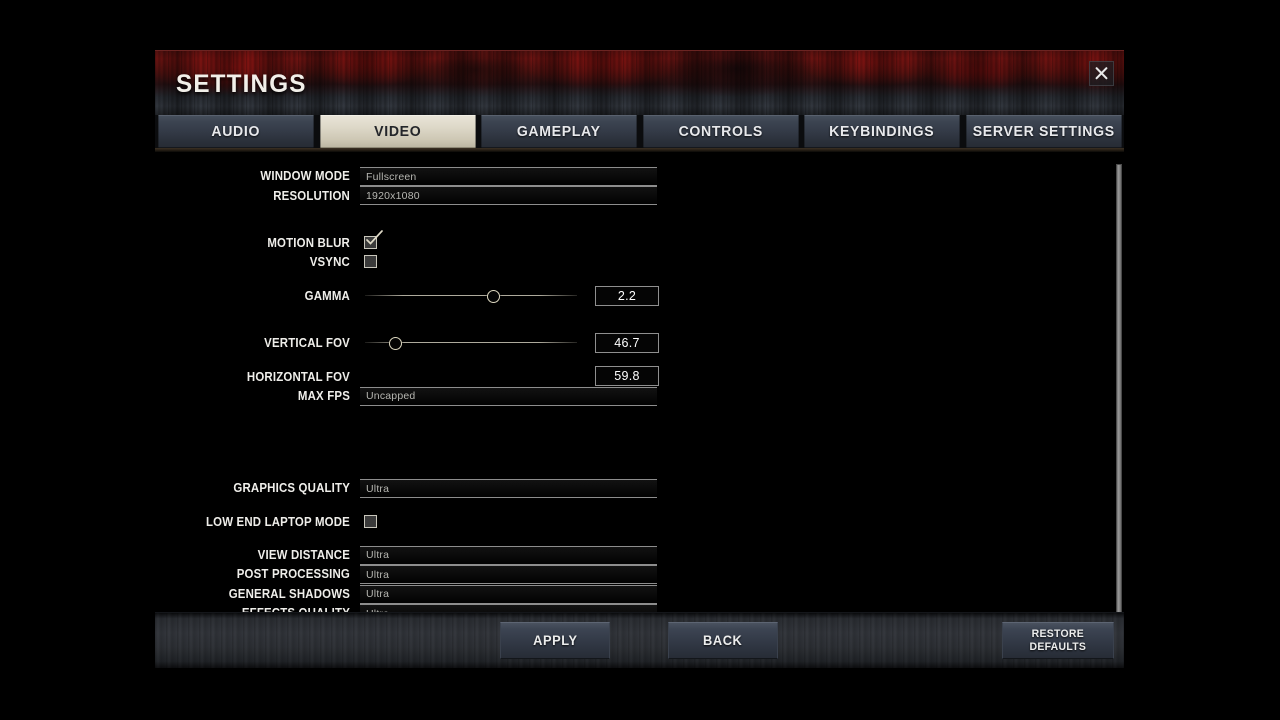 The width and height of the screenshot is (1280, 720). Describe the element at coordinates (508, 196) in the screenshot. I see `resolution-dropdown: 1920x1080` at that location.